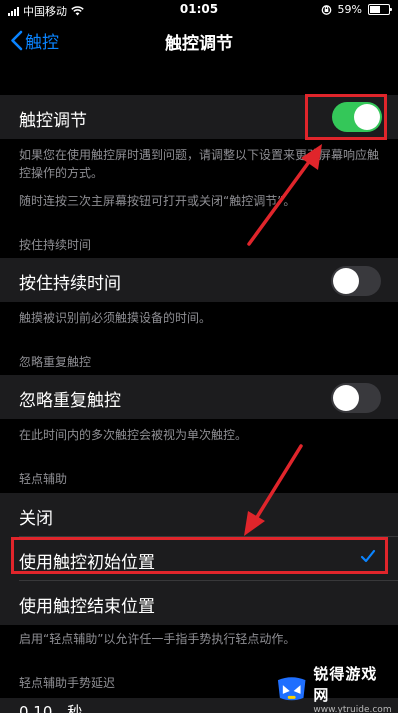 The width and height of the screenshot is (398, 713). I want to click on watermark: 锐得游戏网 www.ytruide.com, so click(333, 689).